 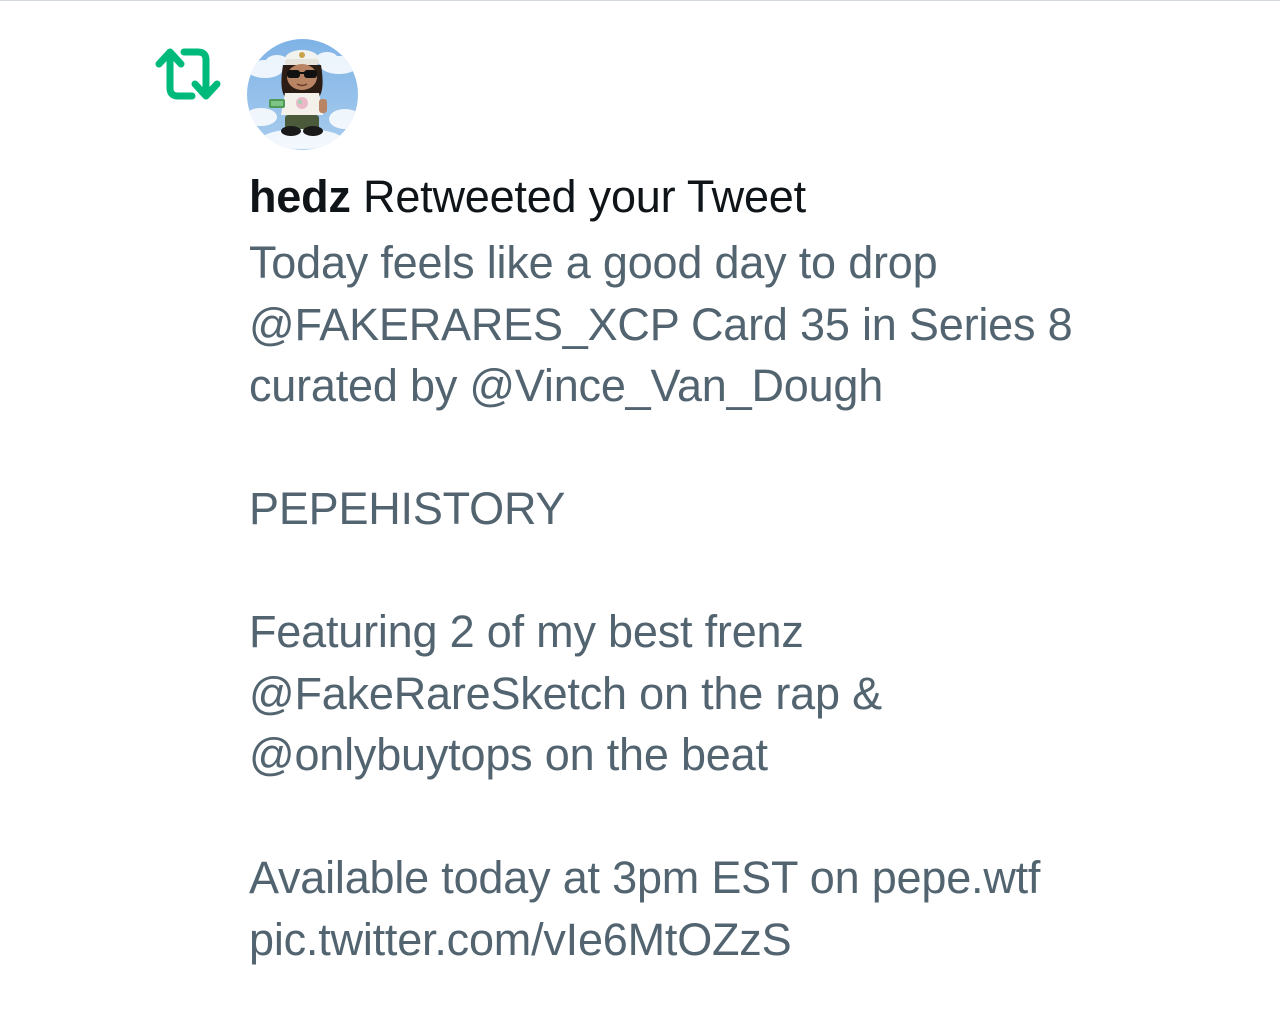 I want to click on tweet-line: Featuring 2 of my best frenz, so click(x=526, y=631).